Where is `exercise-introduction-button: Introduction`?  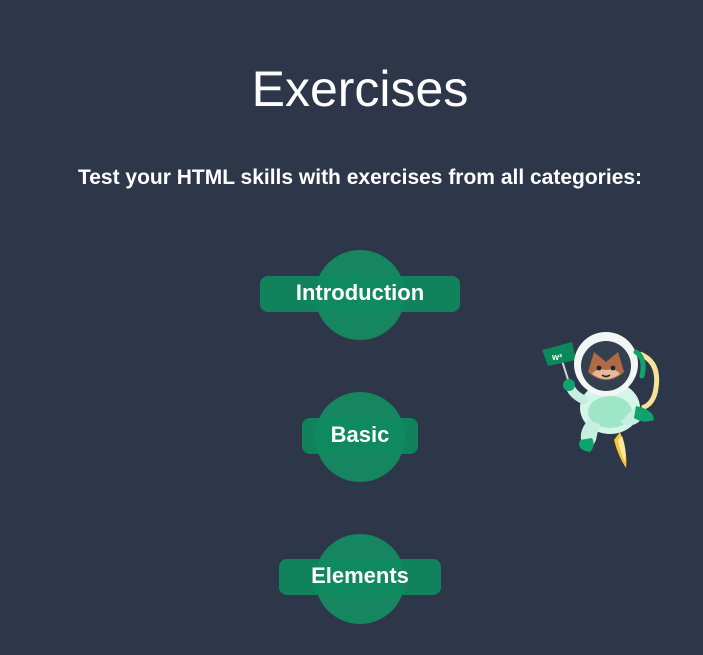
exercise-introduction-button: Introduction is located at coordinates (360, 295).